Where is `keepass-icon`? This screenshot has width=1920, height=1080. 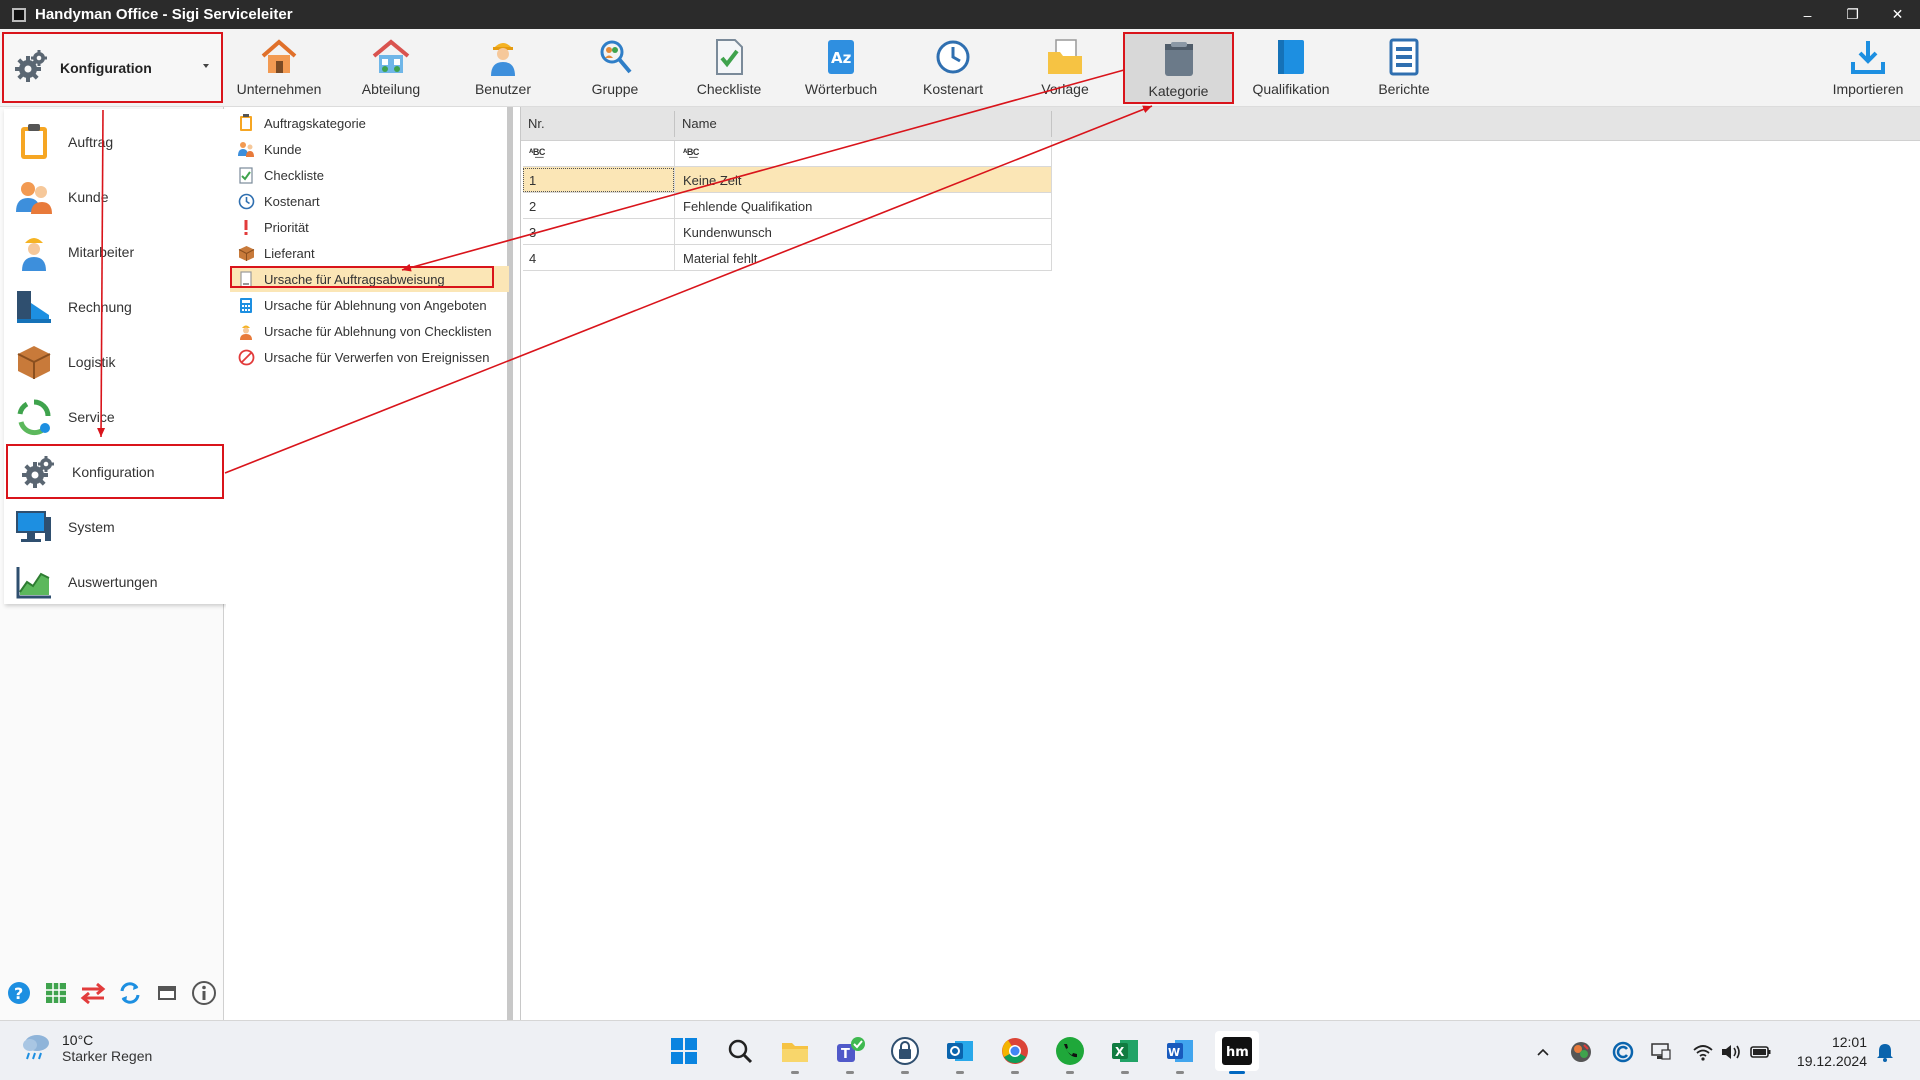
keepass-icon is located at coordinates (905, 1052).